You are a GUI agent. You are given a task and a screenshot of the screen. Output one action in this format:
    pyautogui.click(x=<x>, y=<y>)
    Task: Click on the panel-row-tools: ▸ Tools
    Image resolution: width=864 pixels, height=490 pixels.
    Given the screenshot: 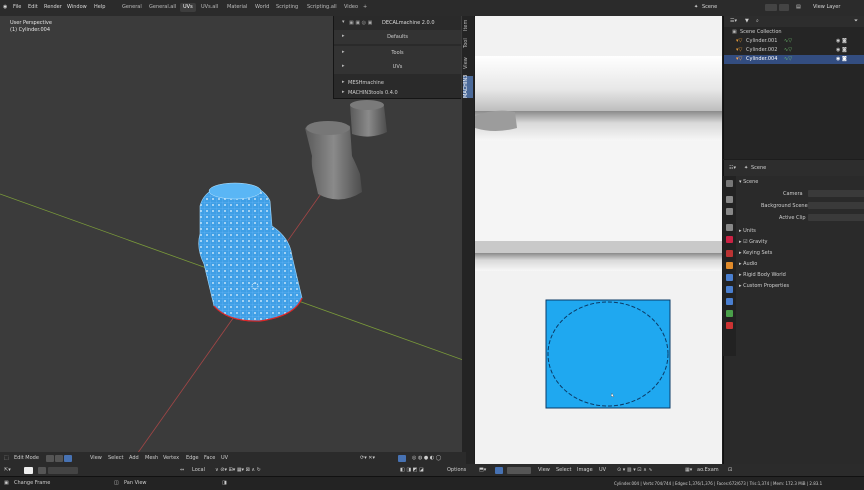 What is the action you would take?
    pyautogui.click(x=397, y=53)
    